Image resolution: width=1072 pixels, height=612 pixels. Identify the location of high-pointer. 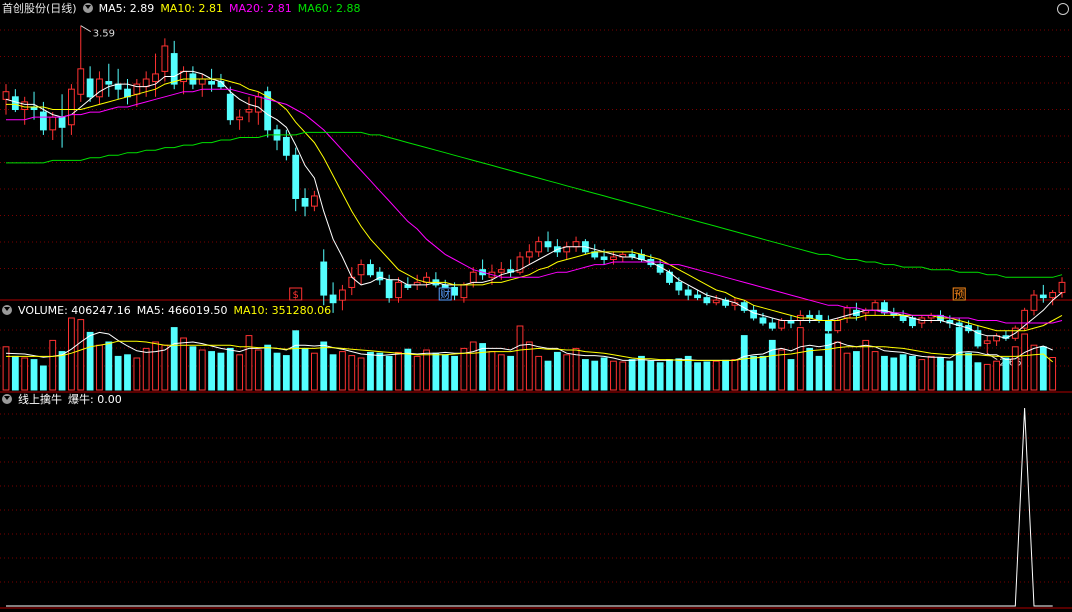
(86, 29).